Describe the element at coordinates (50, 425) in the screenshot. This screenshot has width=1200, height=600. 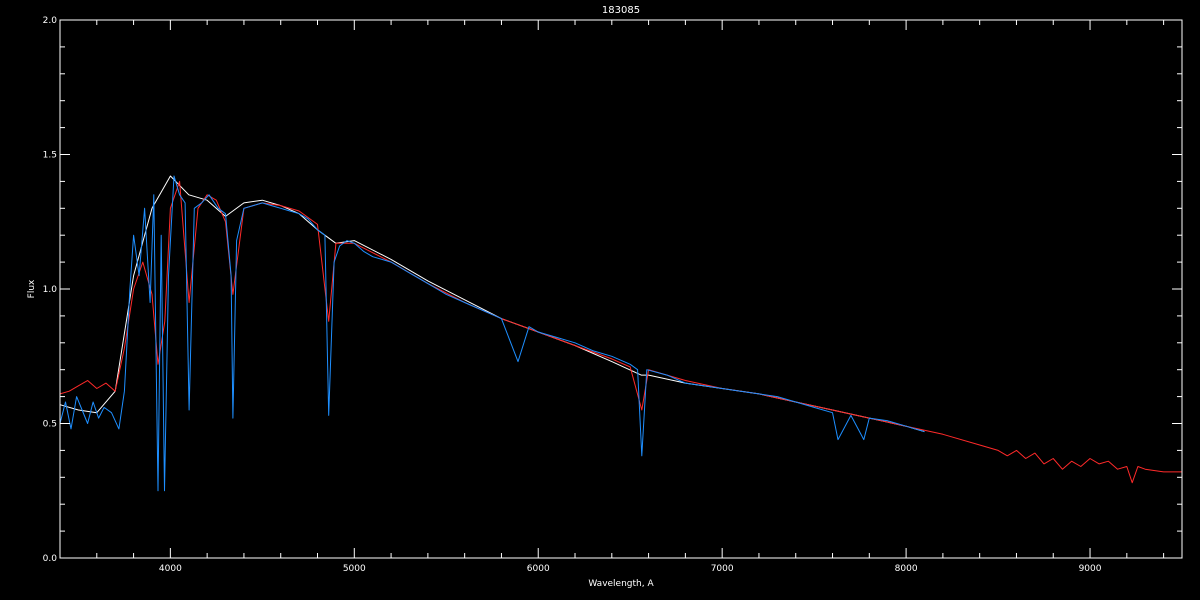
I see `y-tick-label: 0.5` at that location.